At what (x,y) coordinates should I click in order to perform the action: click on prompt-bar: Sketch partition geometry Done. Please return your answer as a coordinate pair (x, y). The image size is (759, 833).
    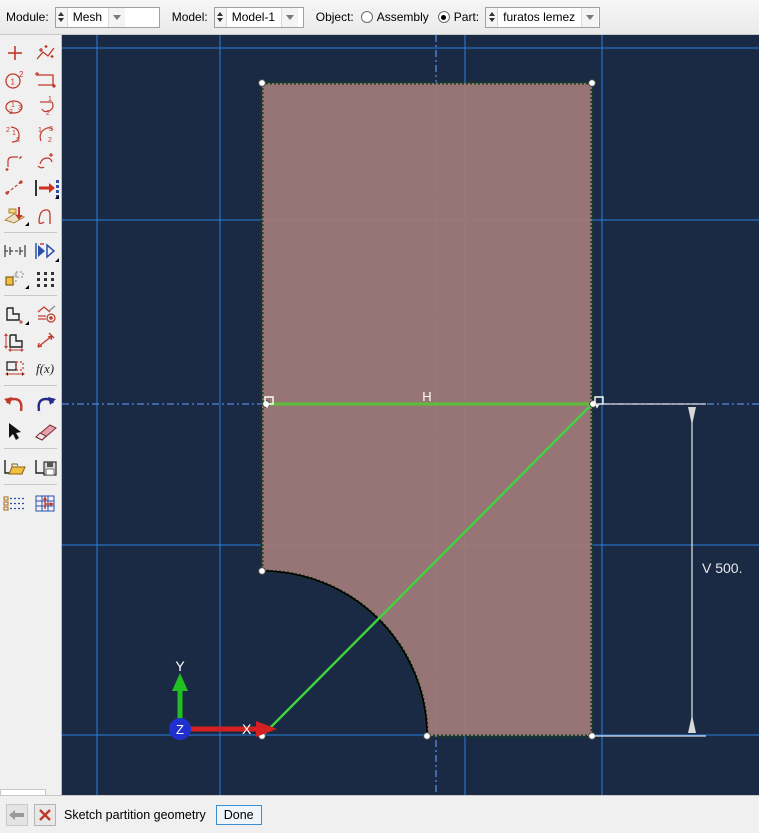
    Looking at the image, I should click on (379, 814).